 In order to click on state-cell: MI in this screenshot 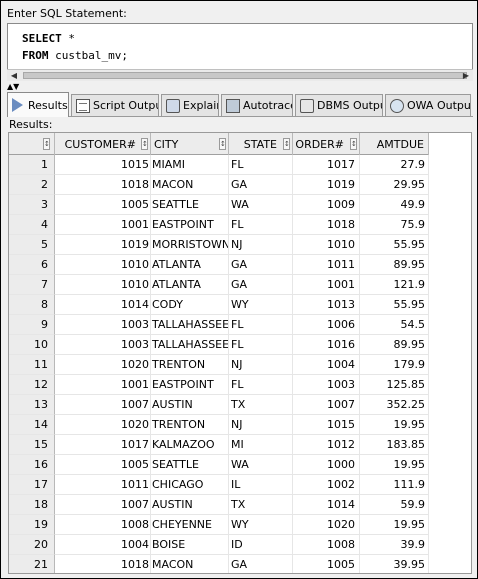, I will do `click(261, 445)`.